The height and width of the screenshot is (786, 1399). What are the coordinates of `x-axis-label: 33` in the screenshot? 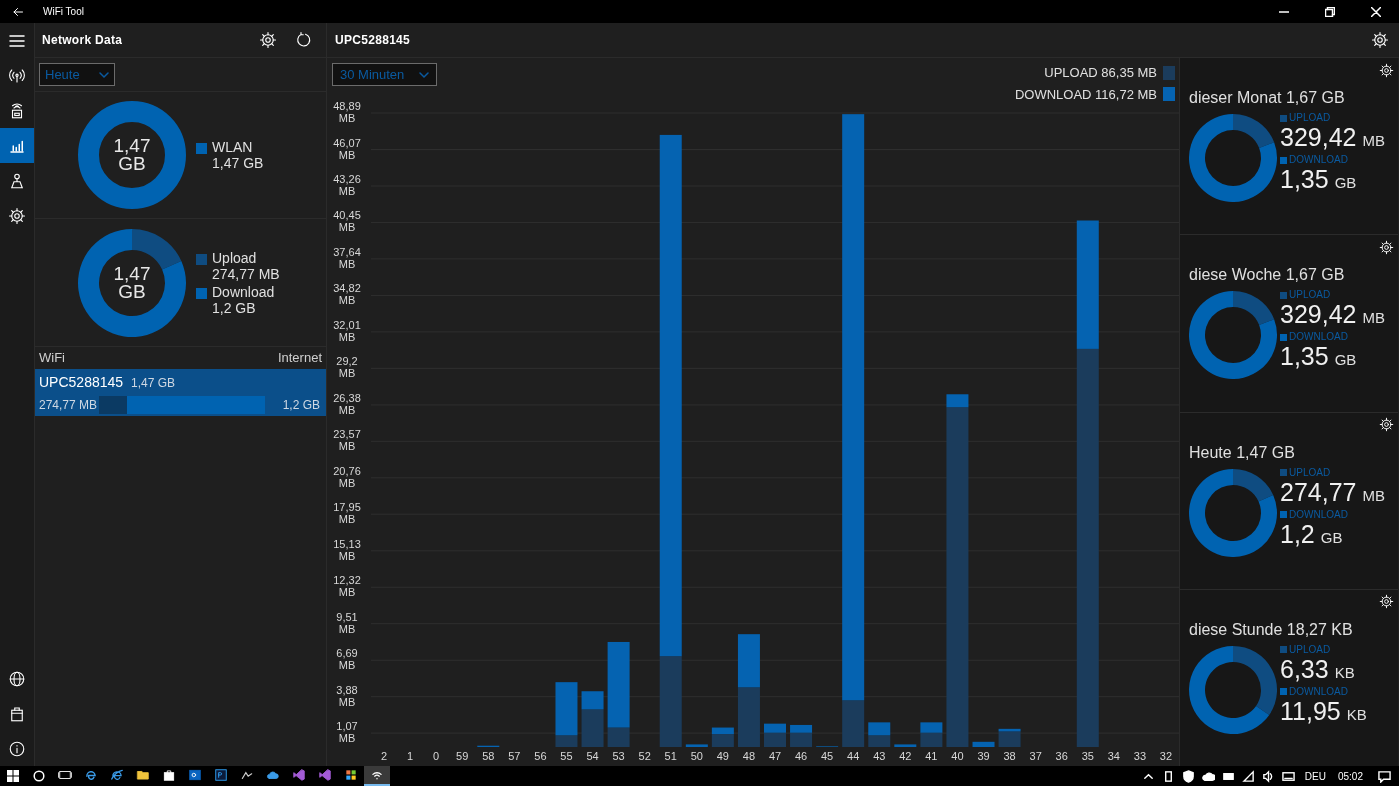 It's located at (1140, 756).